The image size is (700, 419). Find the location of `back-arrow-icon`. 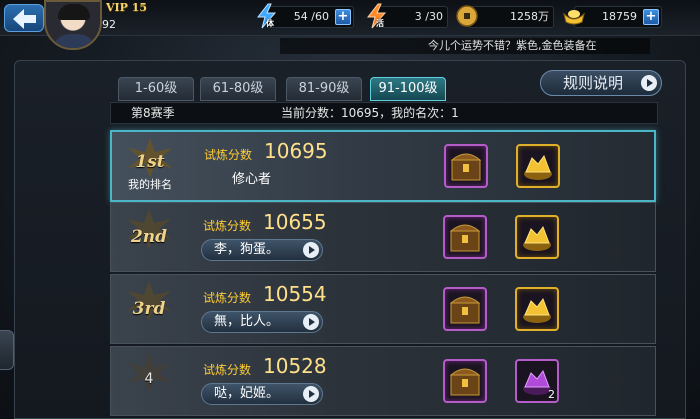

back-arrow-icon is located at coordinates (24, 19).